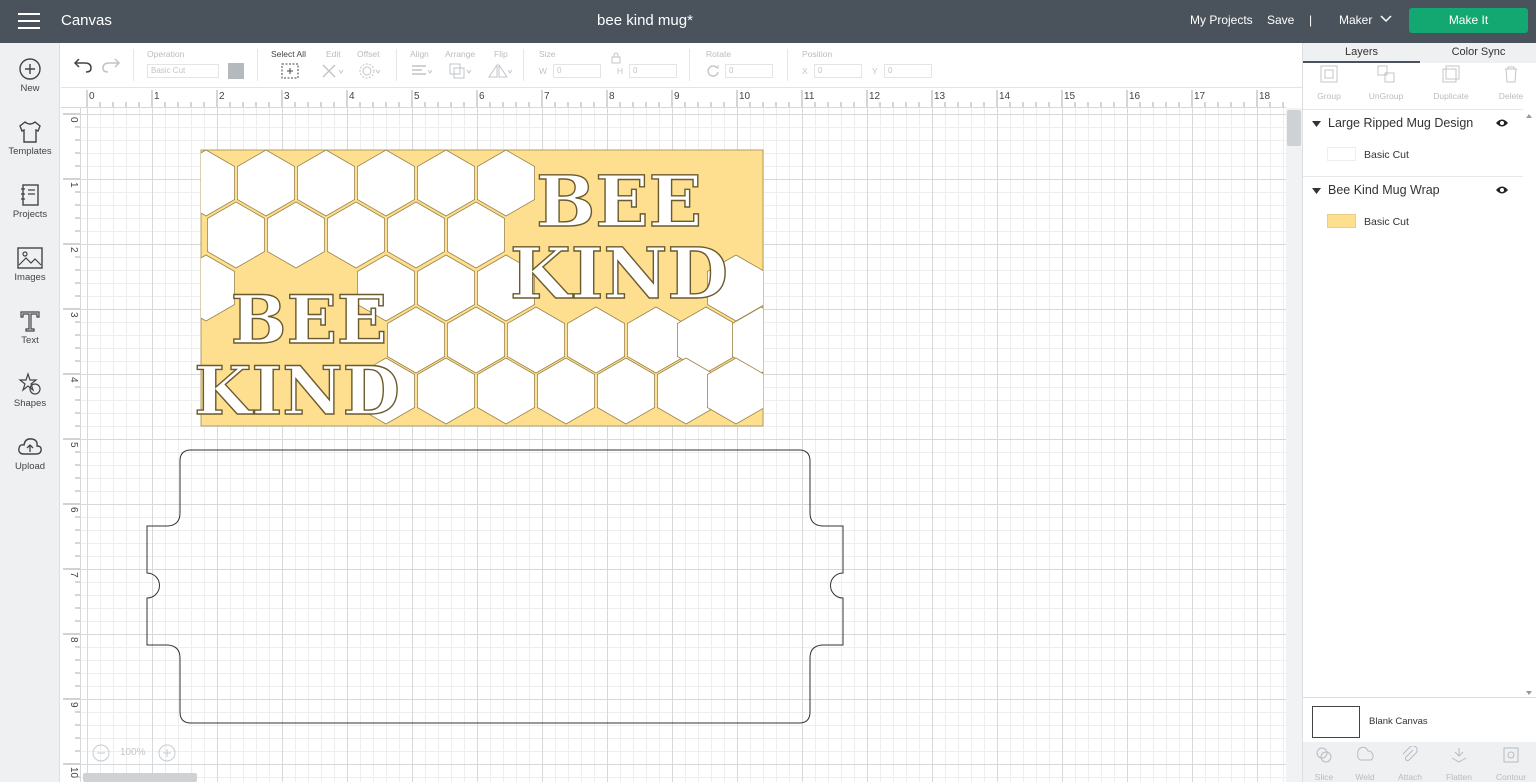 The height and width of the screenshot is (782, 1536). What do you see at coordinates (1386, 19) in the screenshot?
I see `chevron-down-icon` at bounding box center [1386, 19].